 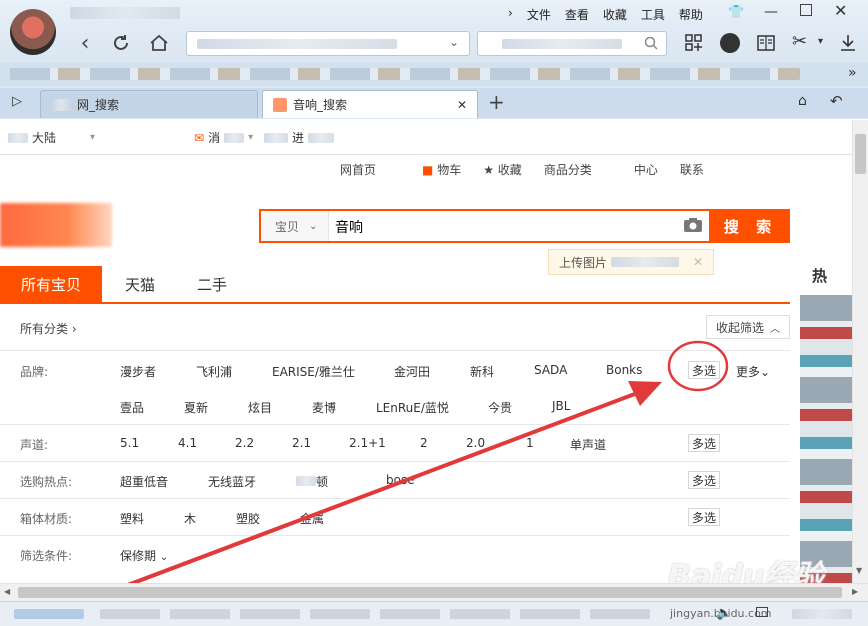 I want to click on speaker-icon: 🔈, so click(x=724, y=613).